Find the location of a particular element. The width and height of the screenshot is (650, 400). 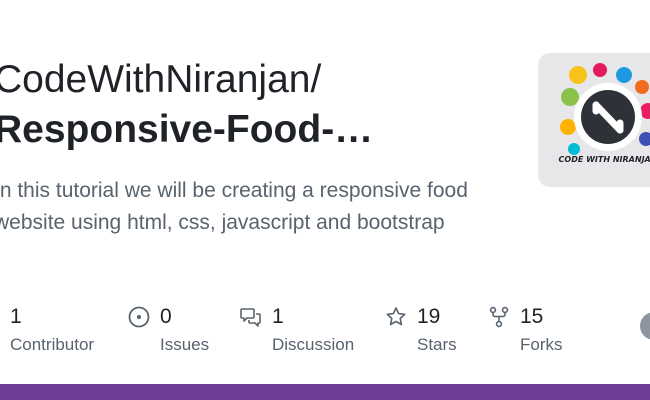

stat-count: 15 is located at coordinates (532, 316).